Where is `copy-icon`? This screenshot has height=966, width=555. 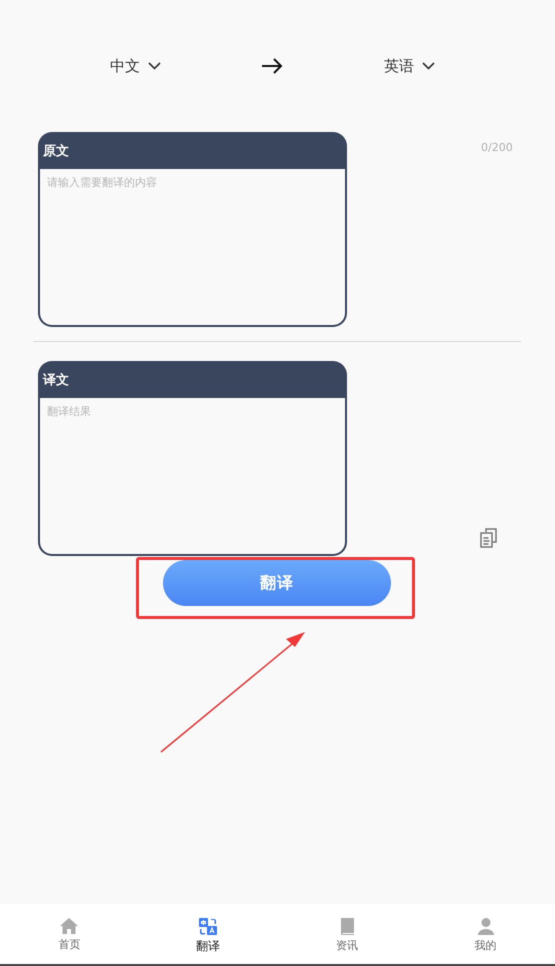
copy-icon is located at coordinates (488, 538).